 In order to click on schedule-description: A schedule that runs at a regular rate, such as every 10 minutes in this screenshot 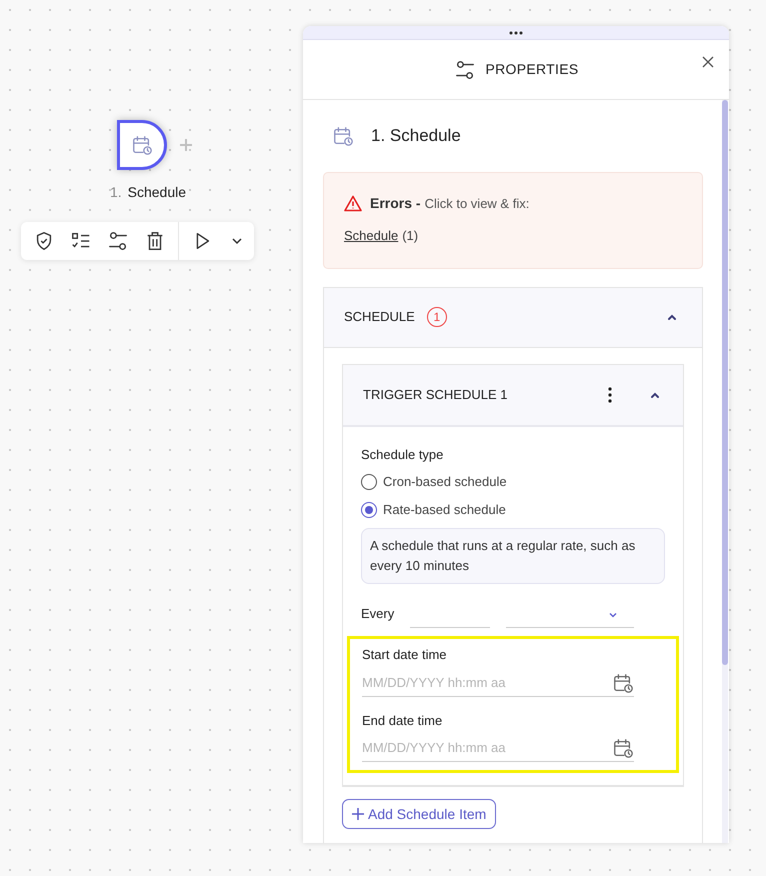, I will do `click(513, 556)`.